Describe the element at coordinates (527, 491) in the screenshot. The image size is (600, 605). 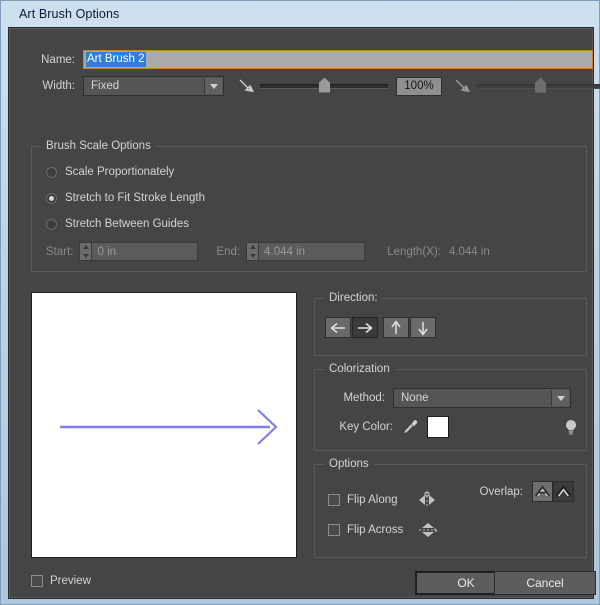
I see `overlap-row: Overlap:` at that location.